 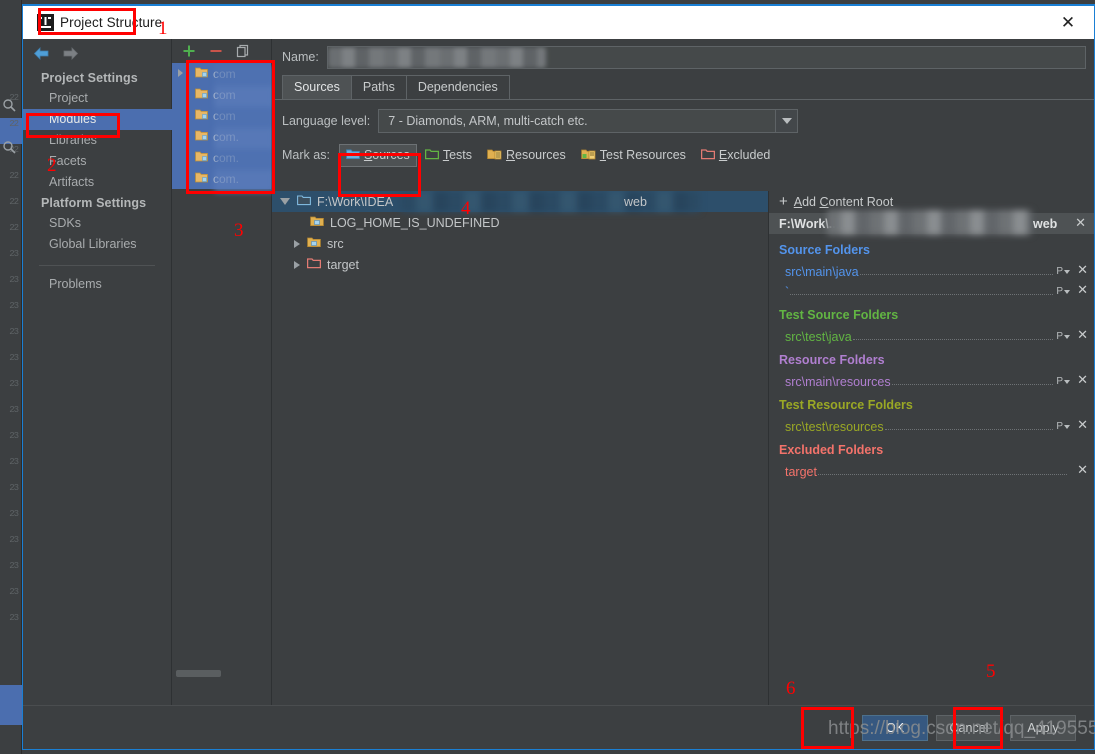 What do you see at coordinates (787, 292) in the screenshot?
I see `folder-path: `` at bounding box center [787, 292].